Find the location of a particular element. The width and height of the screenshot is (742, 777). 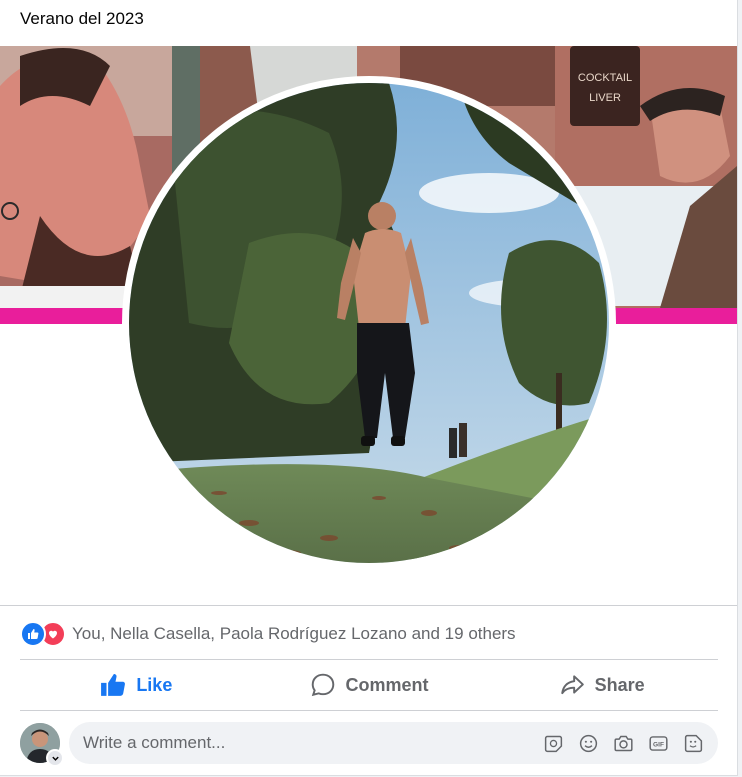

comment-input is located at coordinates (303, 743).